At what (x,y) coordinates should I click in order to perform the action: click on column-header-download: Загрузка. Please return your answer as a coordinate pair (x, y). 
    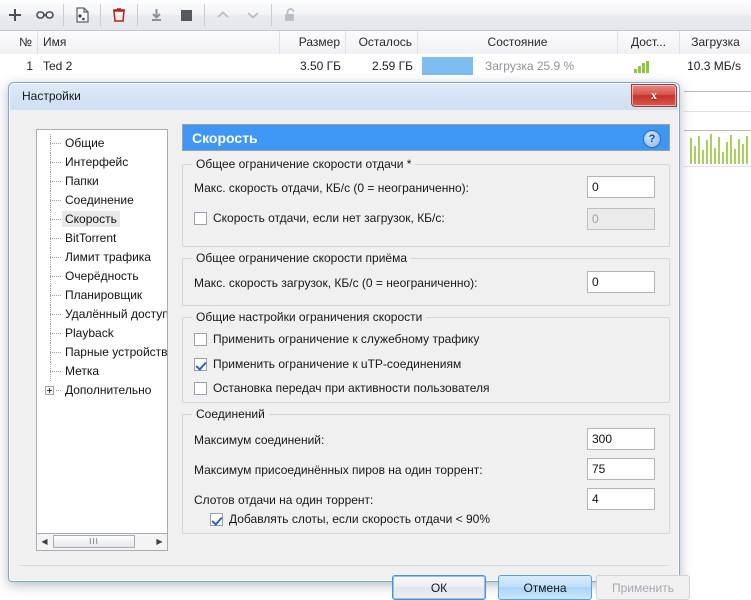
    Looking at the image, I should click on (715, 42).